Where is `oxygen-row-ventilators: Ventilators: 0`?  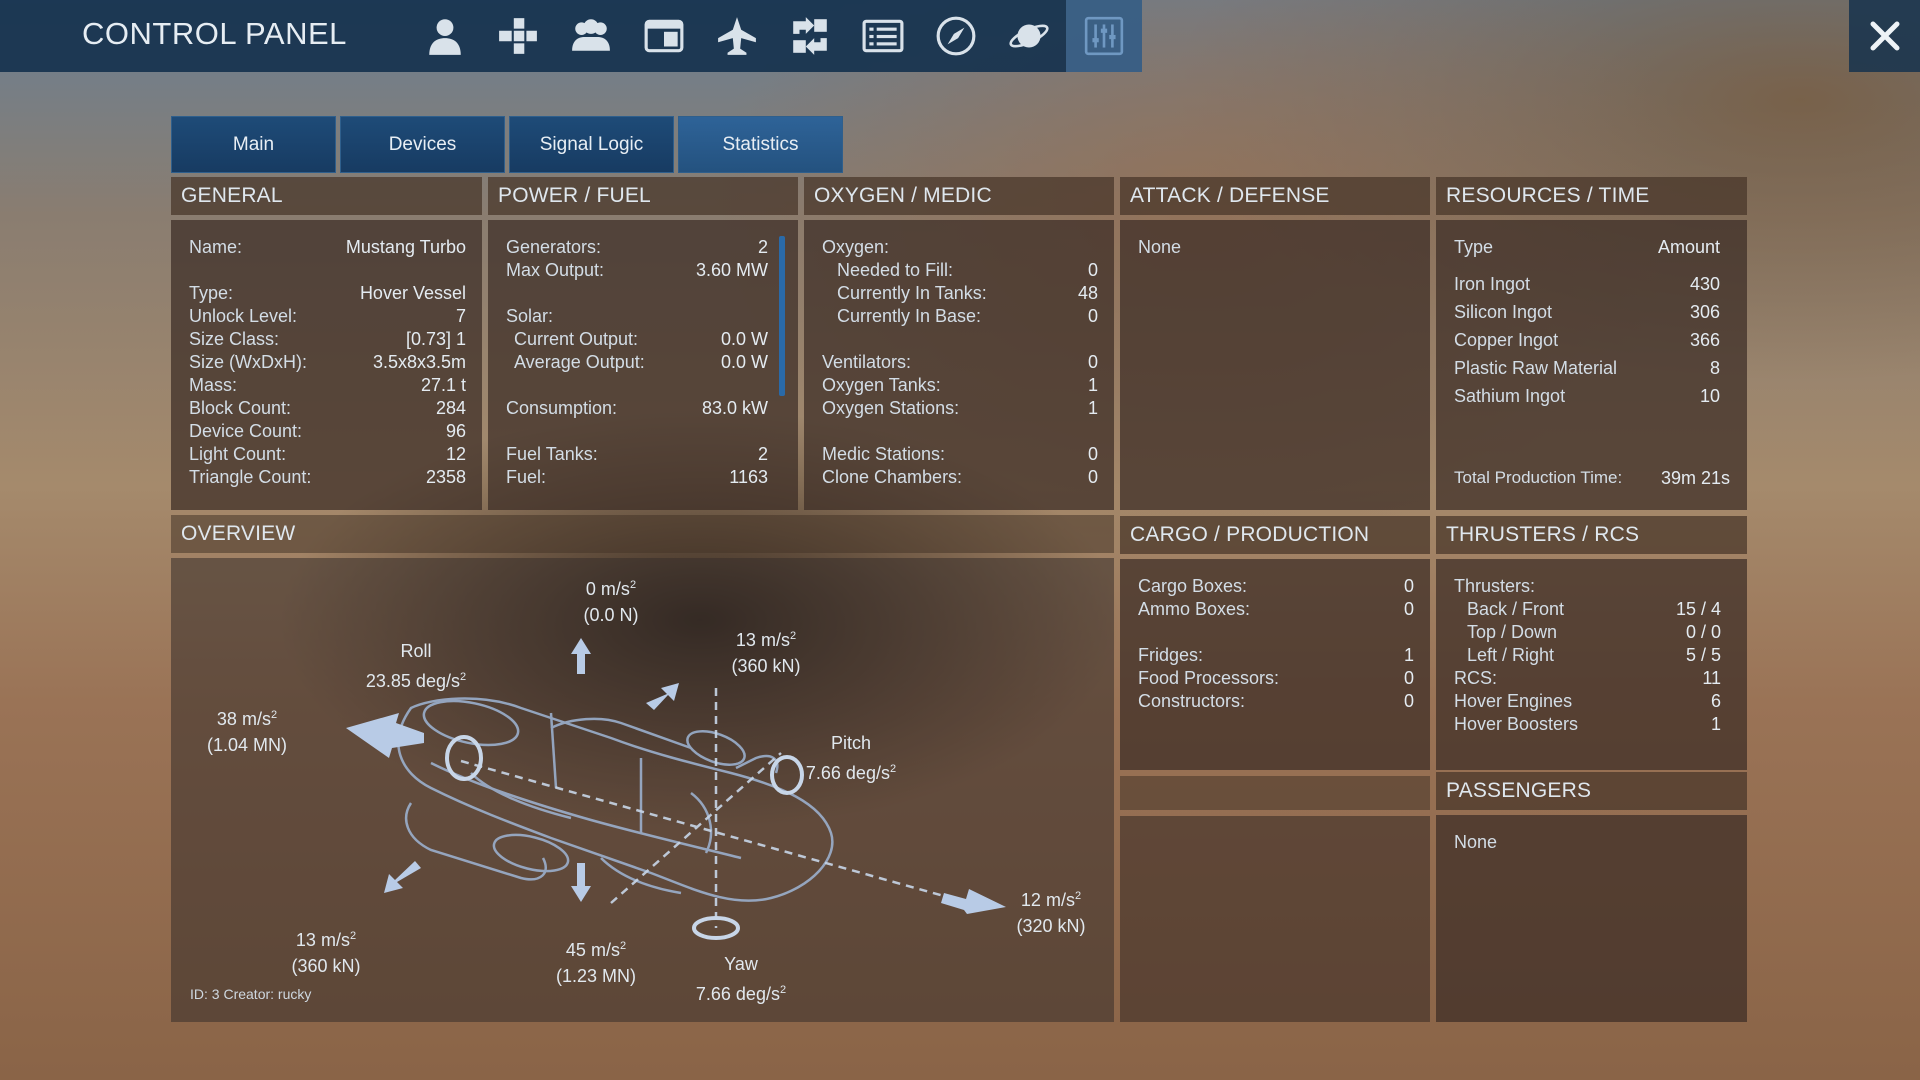
oxygen-row-ventilators: Ventilators: 0 is located at coordinates (960, 362).